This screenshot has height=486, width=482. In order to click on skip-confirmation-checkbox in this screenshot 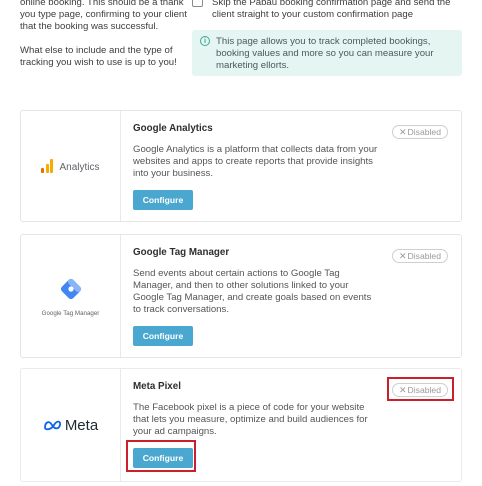, I will do `click(197, 3)`.